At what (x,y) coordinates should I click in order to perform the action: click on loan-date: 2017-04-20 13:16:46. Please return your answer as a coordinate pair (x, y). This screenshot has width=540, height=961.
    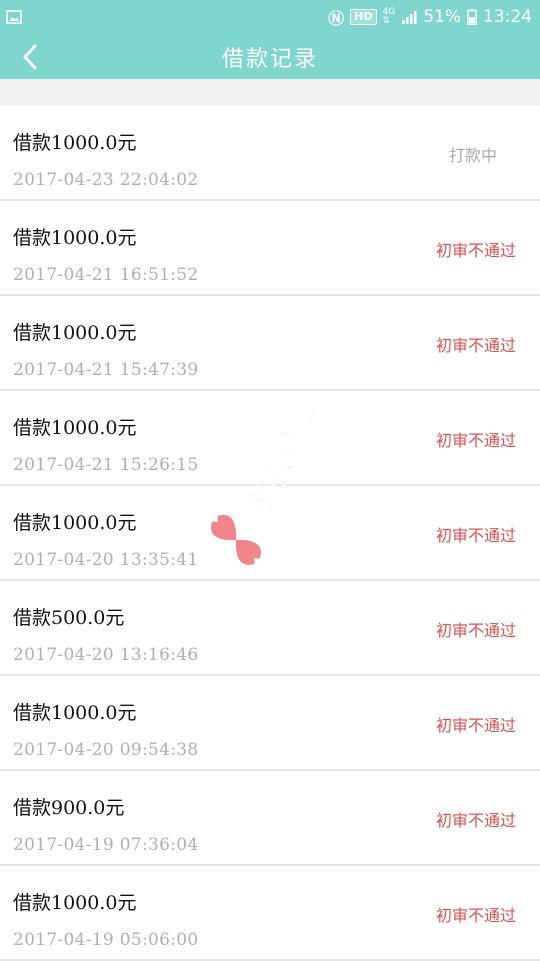
    Looking at the image, I should click on (106, 655).